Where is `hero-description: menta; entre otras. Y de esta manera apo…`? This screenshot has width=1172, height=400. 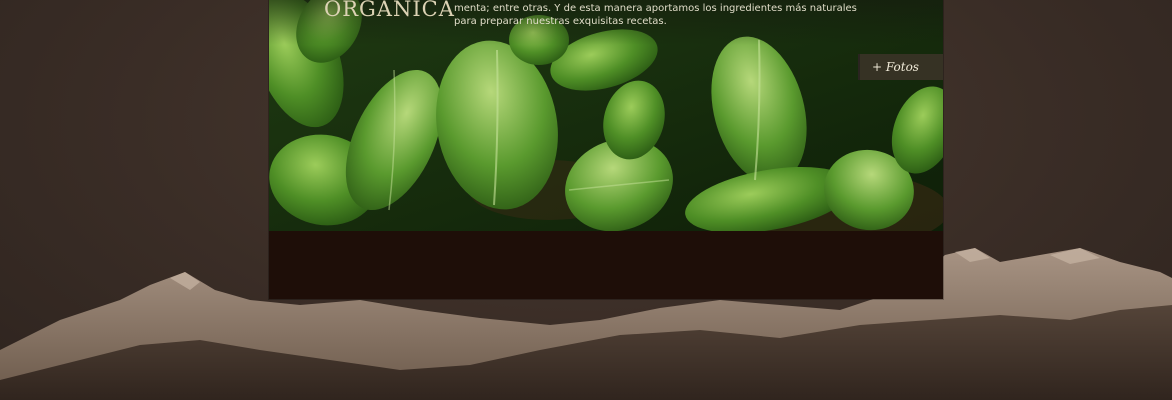
hero-description: menta; entre otras. Y de esta manera apo… is located at coordinates (655, 15).